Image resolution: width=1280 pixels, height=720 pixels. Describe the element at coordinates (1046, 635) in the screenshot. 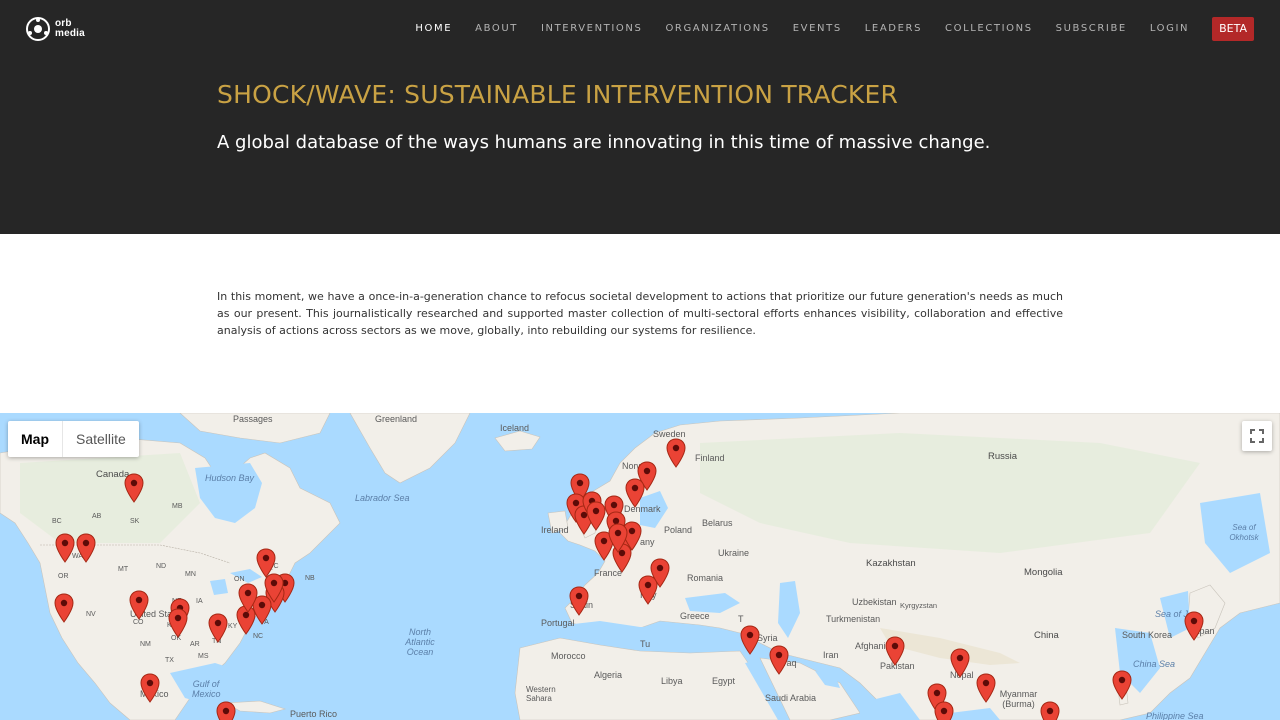

I see `label-china: China` at that location.